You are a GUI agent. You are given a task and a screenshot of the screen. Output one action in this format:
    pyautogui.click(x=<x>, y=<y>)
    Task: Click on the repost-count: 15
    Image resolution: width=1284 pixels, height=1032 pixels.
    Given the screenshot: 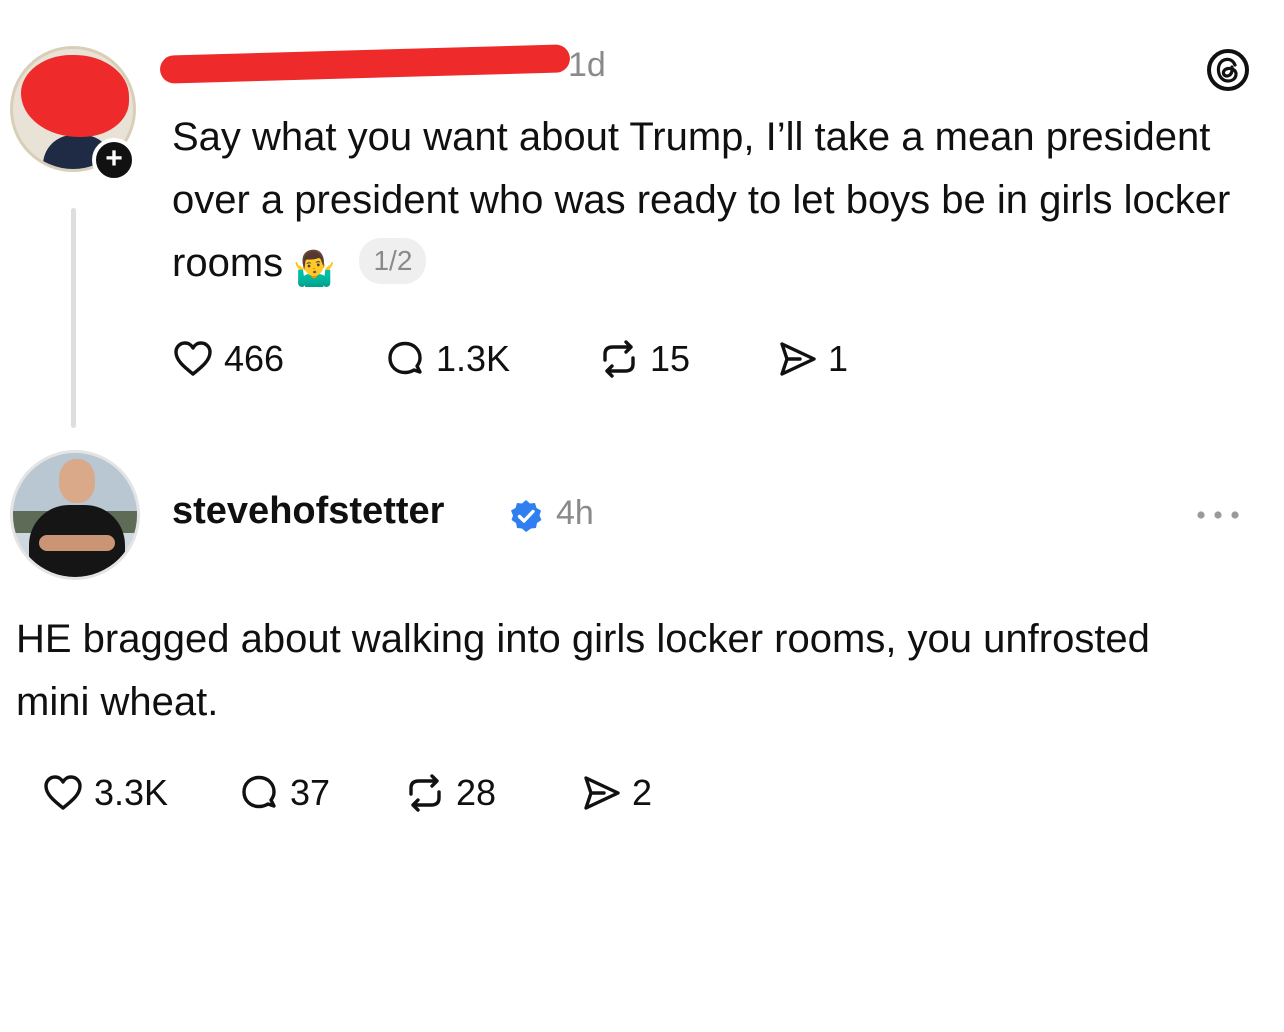 What is the action you would take?
    pyautogui.click(x=670, y=358)
    